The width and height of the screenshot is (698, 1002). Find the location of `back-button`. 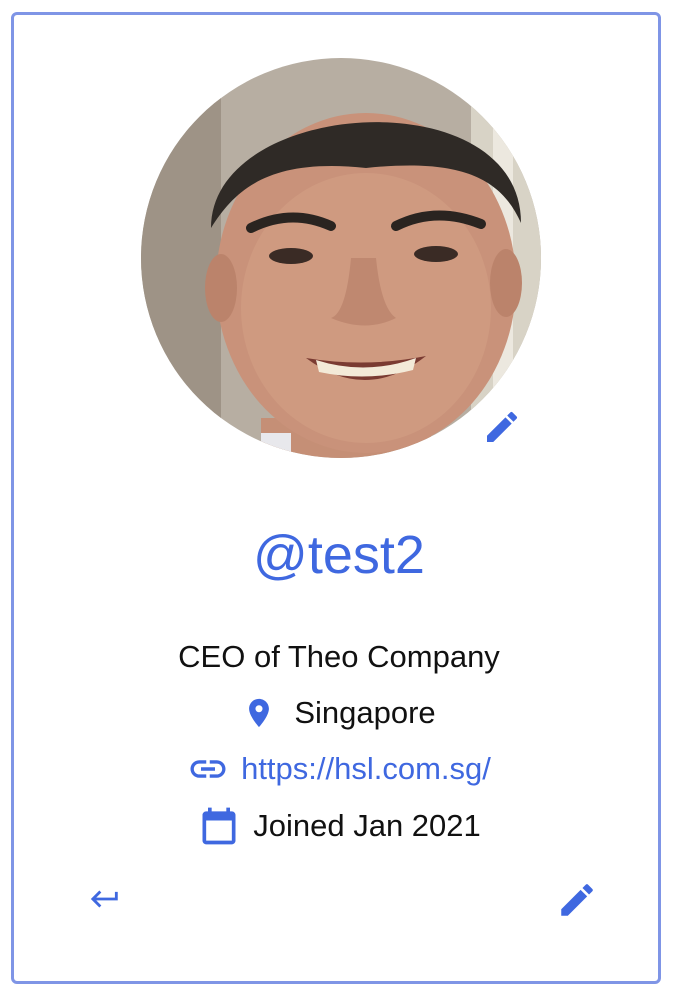

back-button is located at coordinates (105, 899).